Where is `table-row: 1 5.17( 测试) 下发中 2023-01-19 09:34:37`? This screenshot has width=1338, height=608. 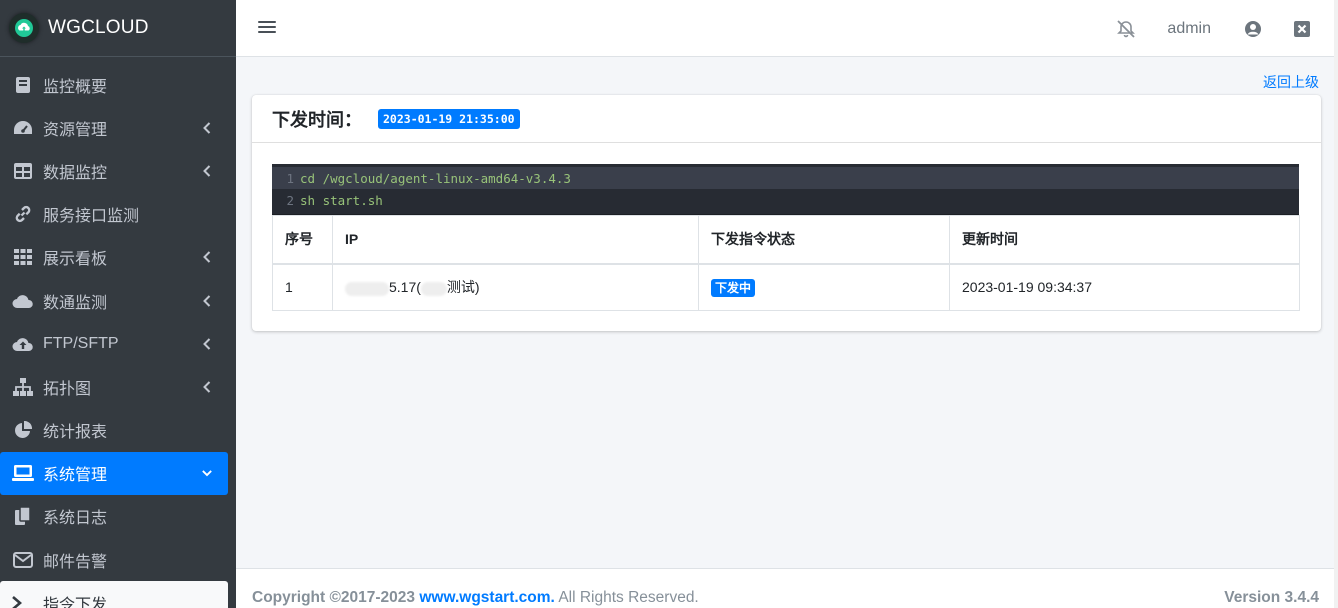
table-row: 1 5.17( 测试) 下发中 2023-01-19 09:34:37 is located at coordinates (786, 287).